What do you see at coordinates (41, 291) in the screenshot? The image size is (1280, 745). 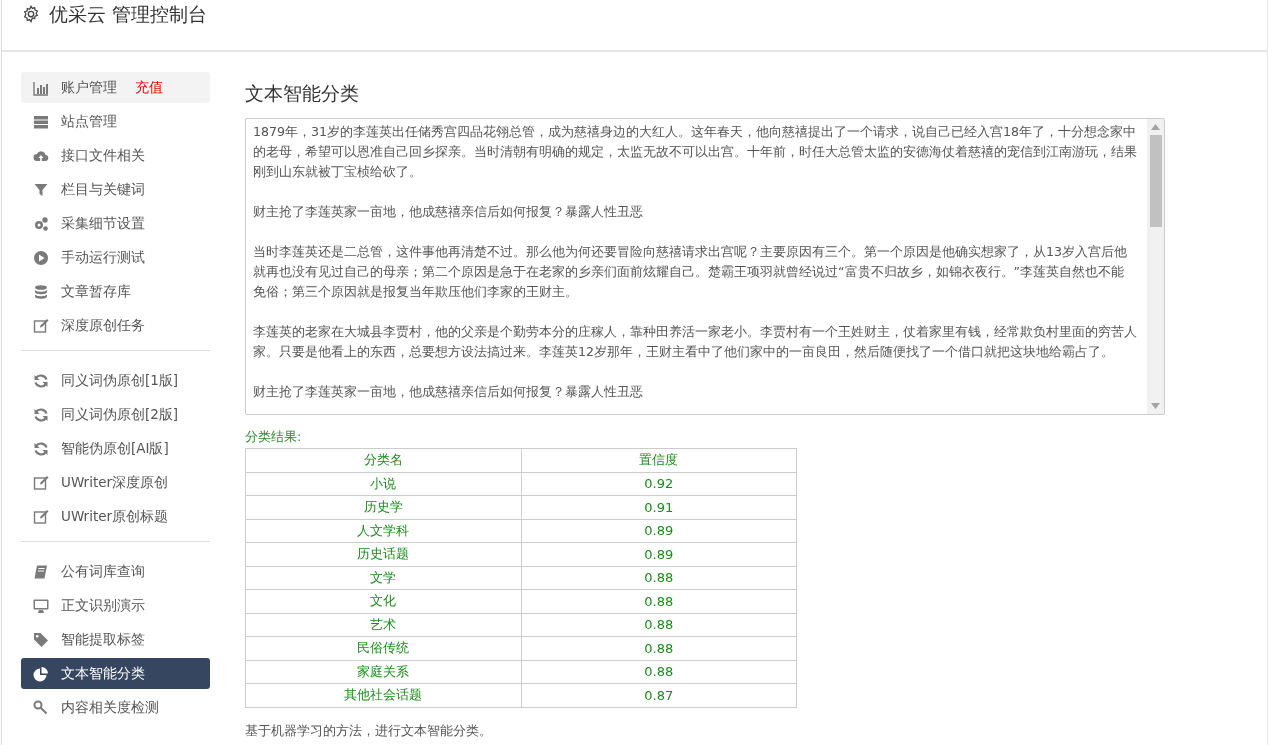 I see `database-icon` at bounding box center [41, 291].